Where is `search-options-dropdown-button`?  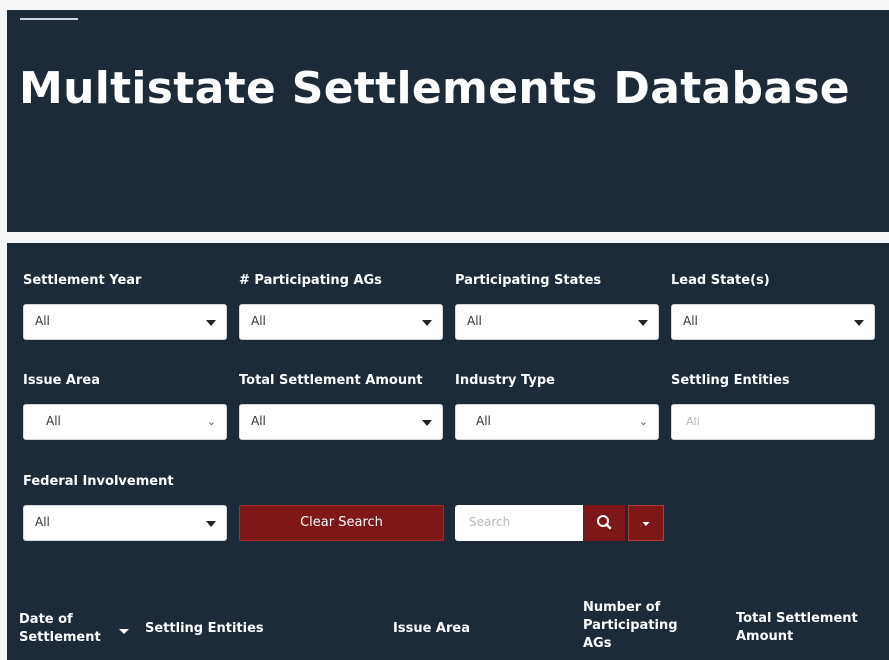 search-options-dropdown-button is located at coordinates (646, 523).